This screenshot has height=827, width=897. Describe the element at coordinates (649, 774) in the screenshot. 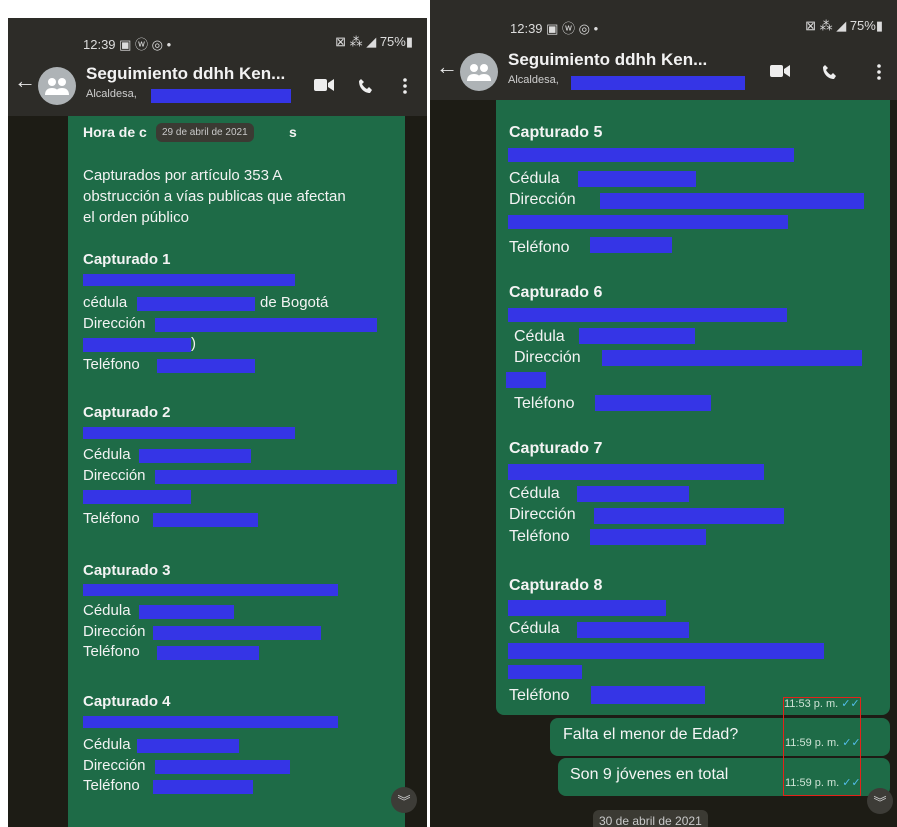

I see `reply-message-text: Son 9 jóvenes en total` at that location.